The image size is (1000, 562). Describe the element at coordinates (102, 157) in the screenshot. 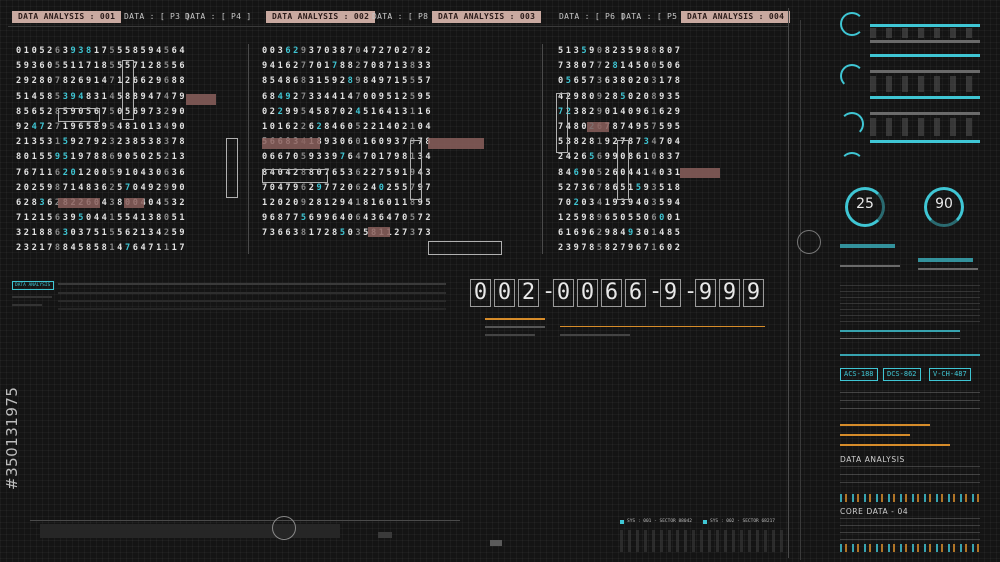

I see `matrix-row: 8015595197886905025213` at that location.